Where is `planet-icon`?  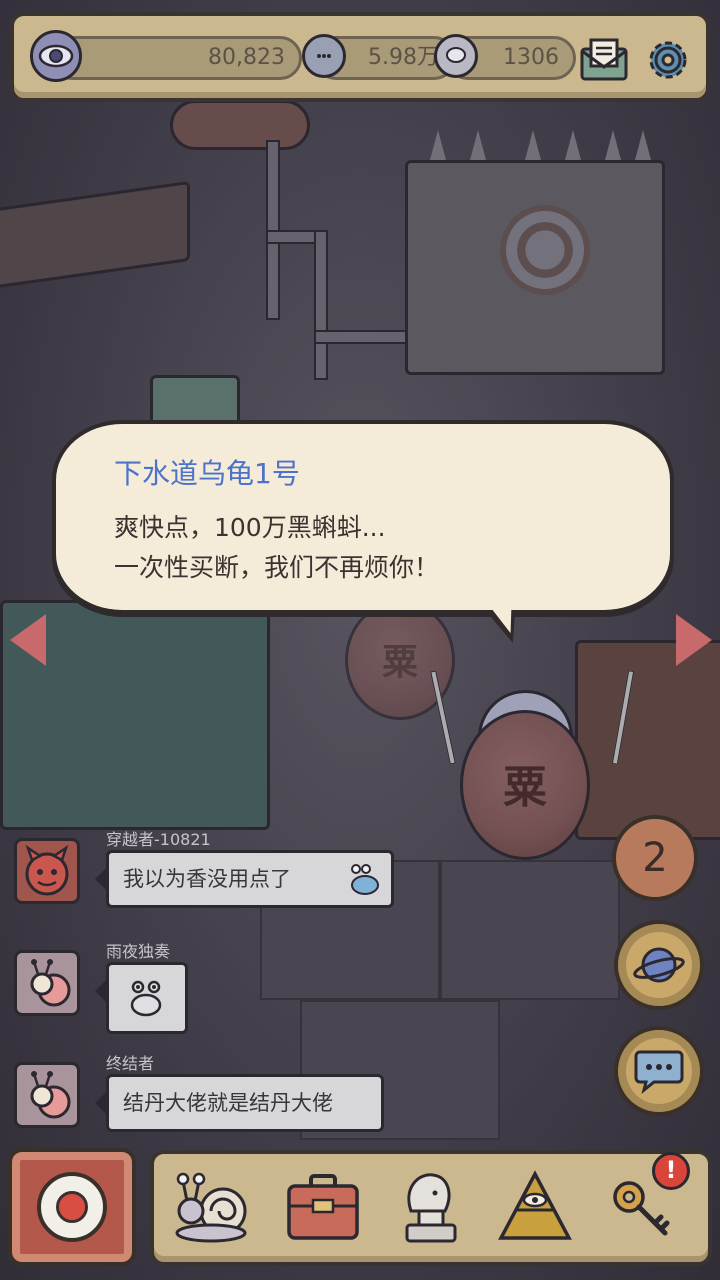 planet-icon is located at coordinates (659, 965).